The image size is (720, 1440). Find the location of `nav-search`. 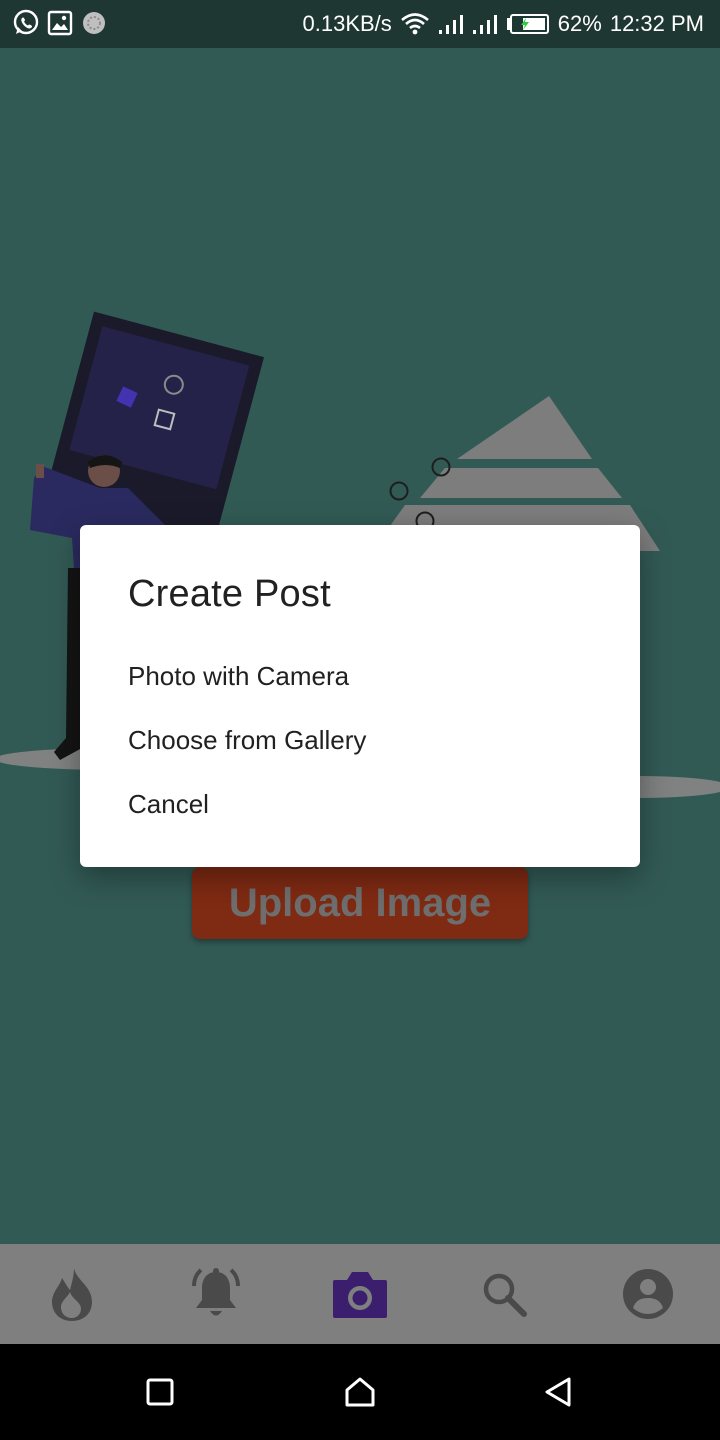

nav-search is located at coordinates (504, 1294).